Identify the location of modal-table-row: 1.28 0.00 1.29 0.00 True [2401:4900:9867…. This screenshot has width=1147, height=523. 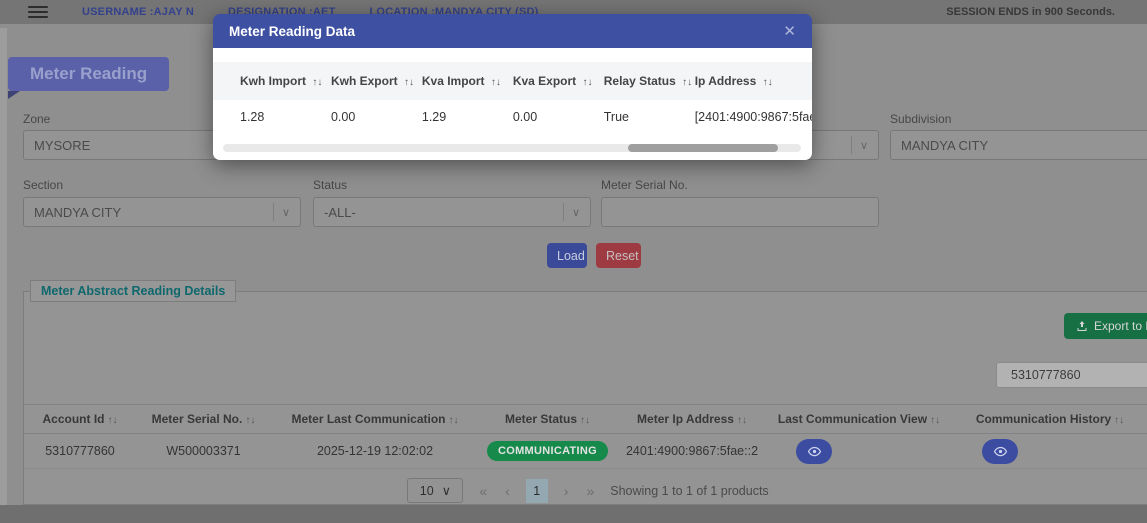
(512, 117).